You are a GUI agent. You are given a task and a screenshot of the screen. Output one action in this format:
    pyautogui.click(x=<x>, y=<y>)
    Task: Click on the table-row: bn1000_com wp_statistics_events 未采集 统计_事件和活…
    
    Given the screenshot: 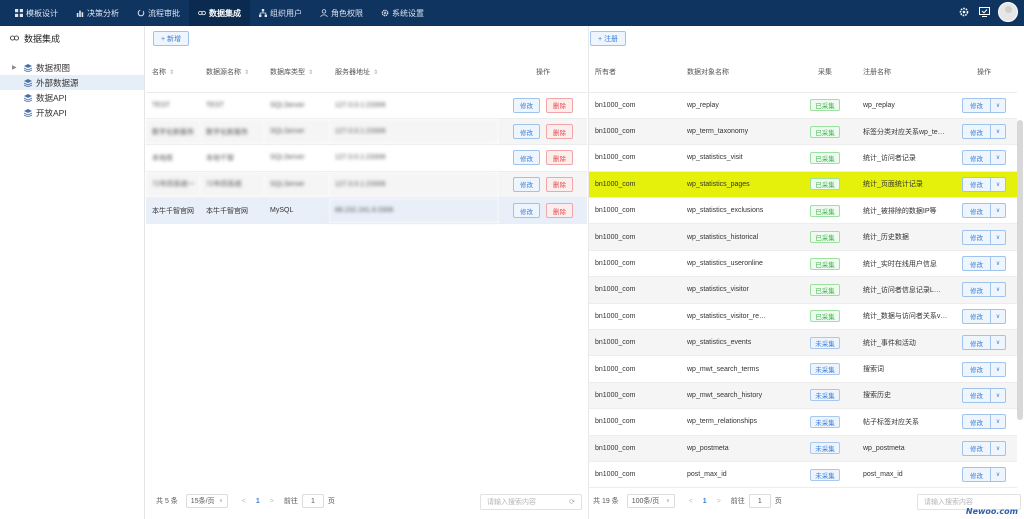 What is the action you would take?
    pyautogui.click(x=803, y=343)
    